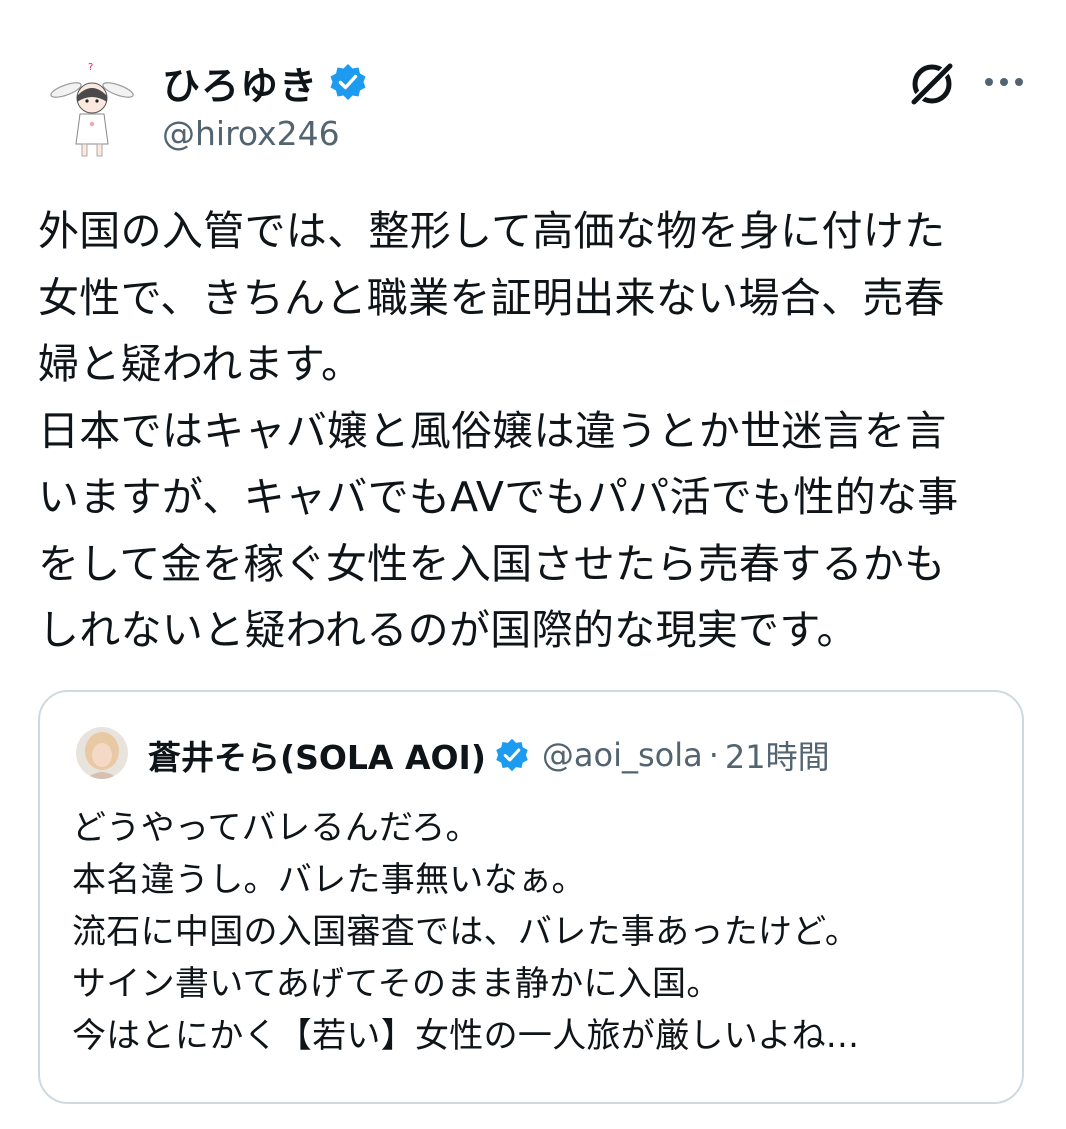 This screenshot has height=1129, width=1066. I want to click on grok-icon, so click(932, 84).